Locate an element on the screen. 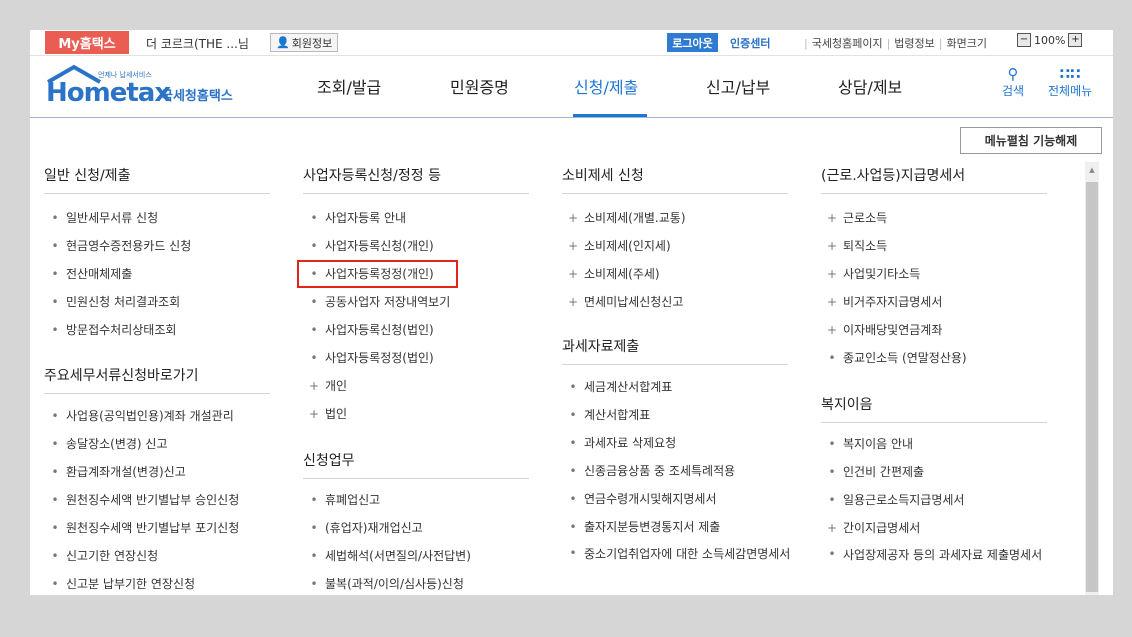  section-title: 소비제세 신청 is located at coordinates (675, 179).